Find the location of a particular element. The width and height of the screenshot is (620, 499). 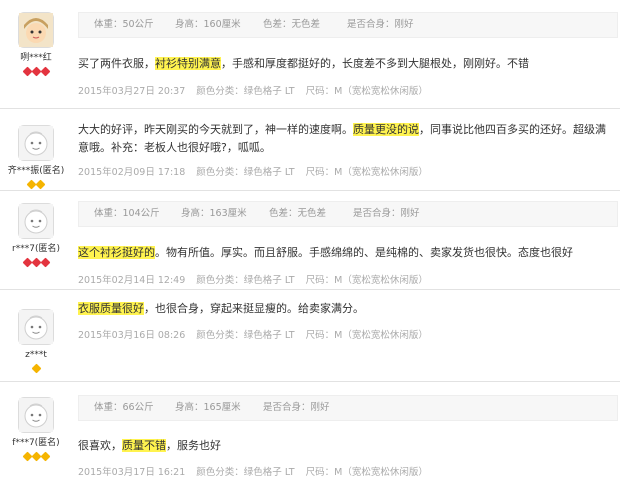

review-text: 衣服质量很好，也很合身，穿起来挺显瘦的。给卖家满分。 is located at coordinates (342, 309).